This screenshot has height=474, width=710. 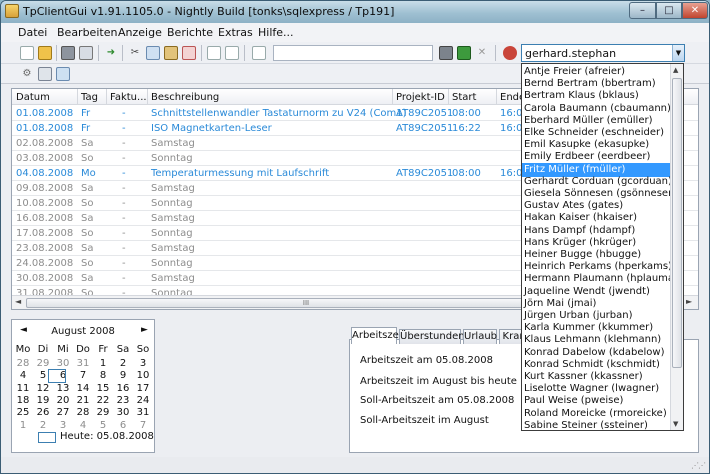 I want to click on calendar-day: 11, so click(x=23, y=388).